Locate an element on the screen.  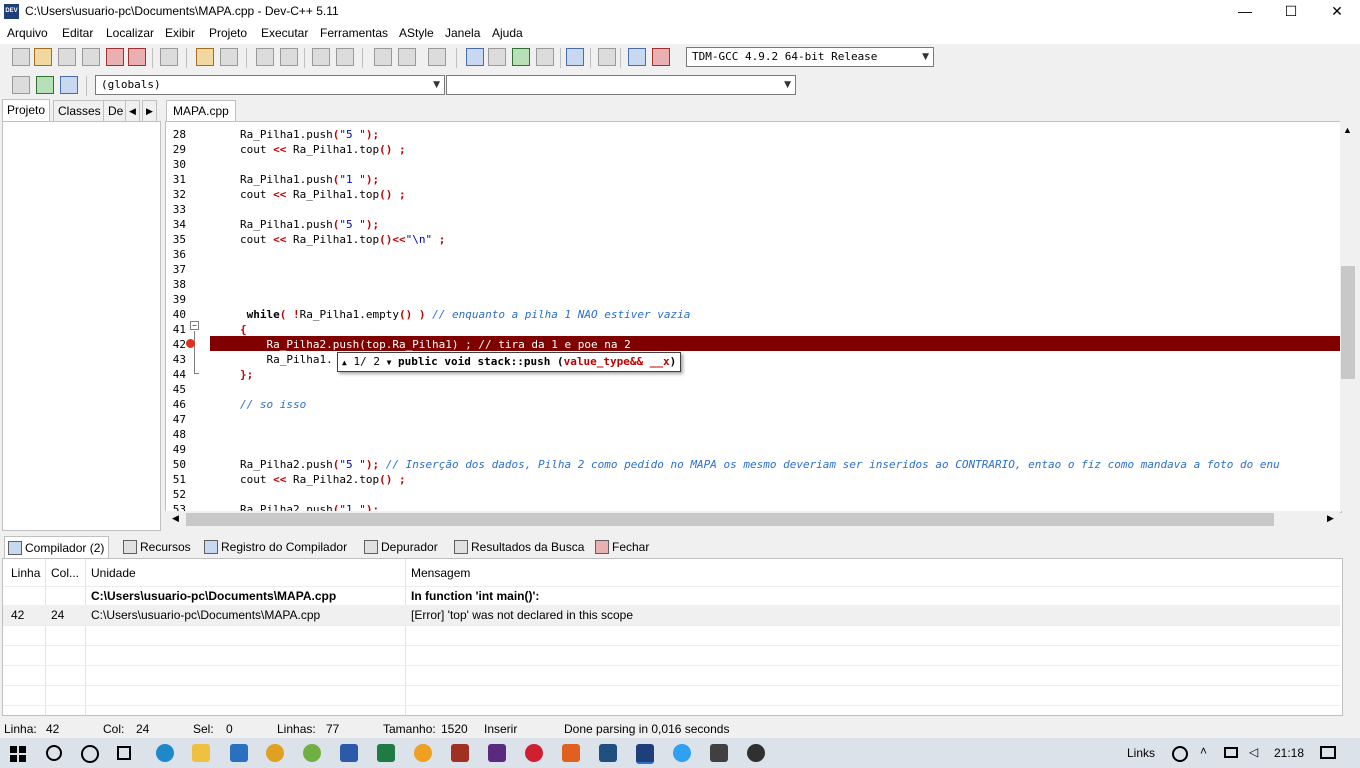
start-icon is located at coordinates (18, 754).